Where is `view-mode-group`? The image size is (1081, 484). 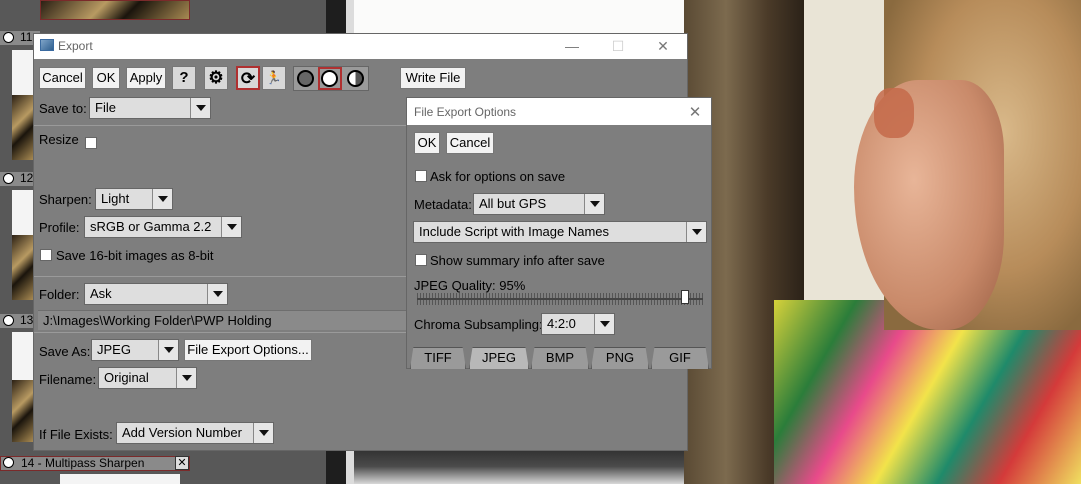 view-mode-group is located at coordinates (331, 78).